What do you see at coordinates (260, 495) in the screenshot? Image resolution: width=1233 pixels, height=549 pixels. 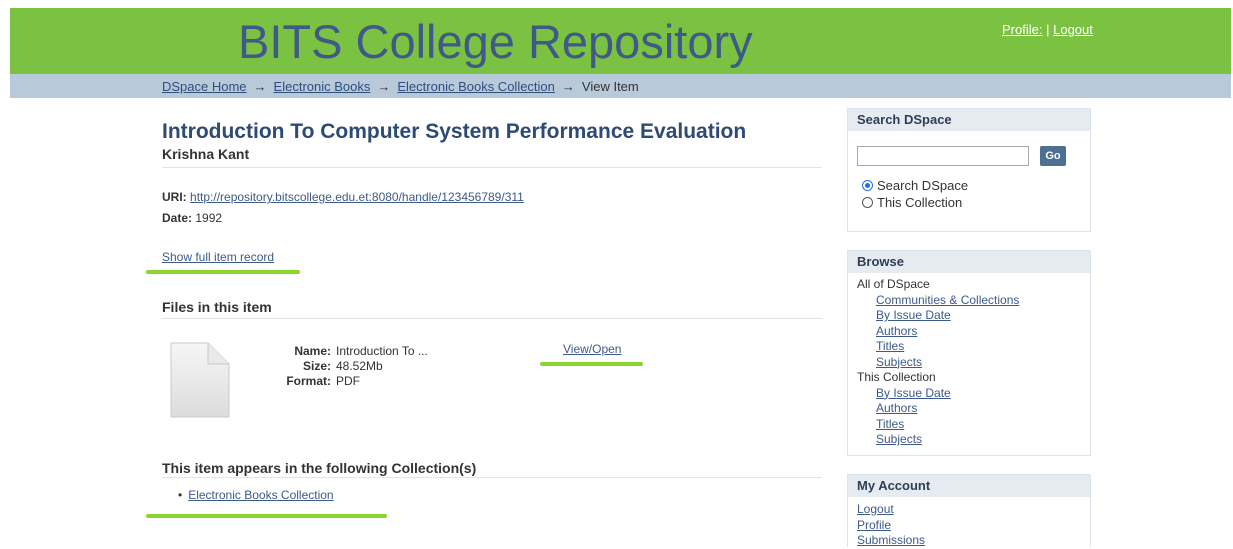 I see `collection-link: Electronic Books Collection` at bounding box center [260, 495].